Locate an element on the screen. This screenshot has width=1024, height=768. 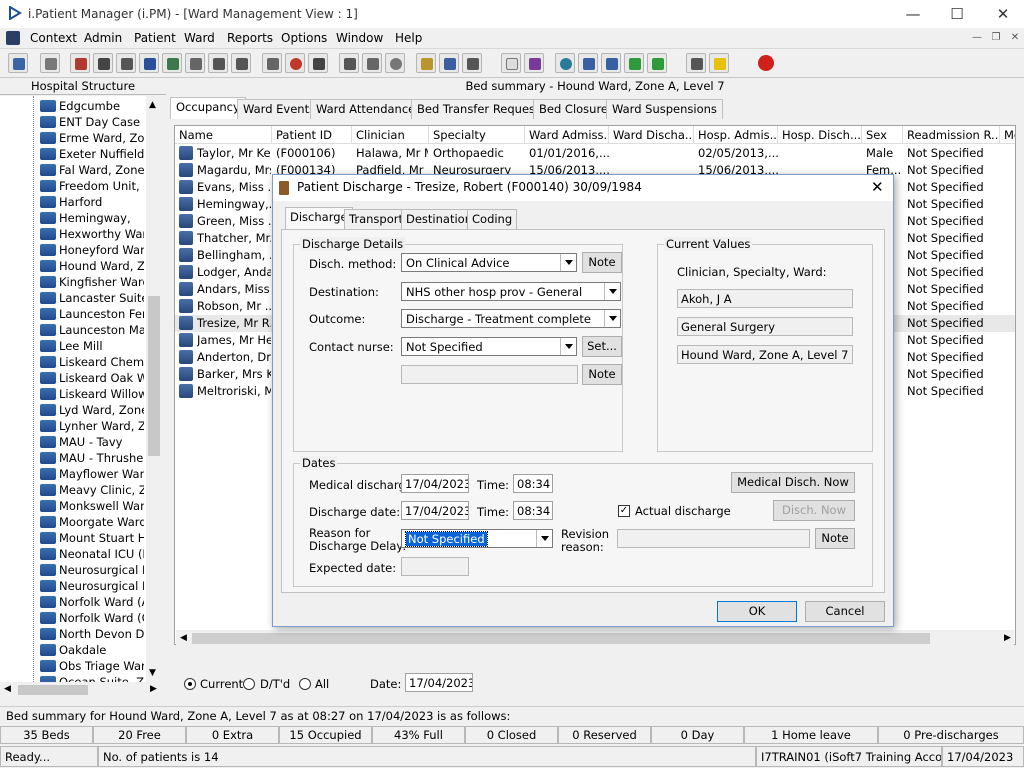
scroll-up-icon: ▲ is located at coordinates (152, 105).